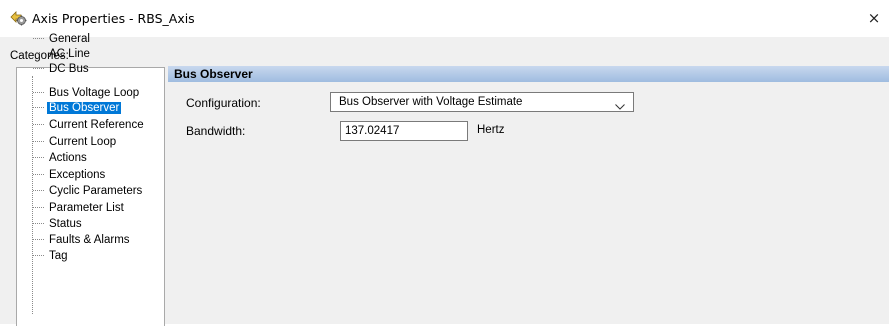 Image resolution: width=889 pixels, height=326 pixels. What do you see at coordinates (431, 102) in the screenshot?
I see `configuration-value: Bus Observer with Voltage Estimate` at bounding box center [431, 102].